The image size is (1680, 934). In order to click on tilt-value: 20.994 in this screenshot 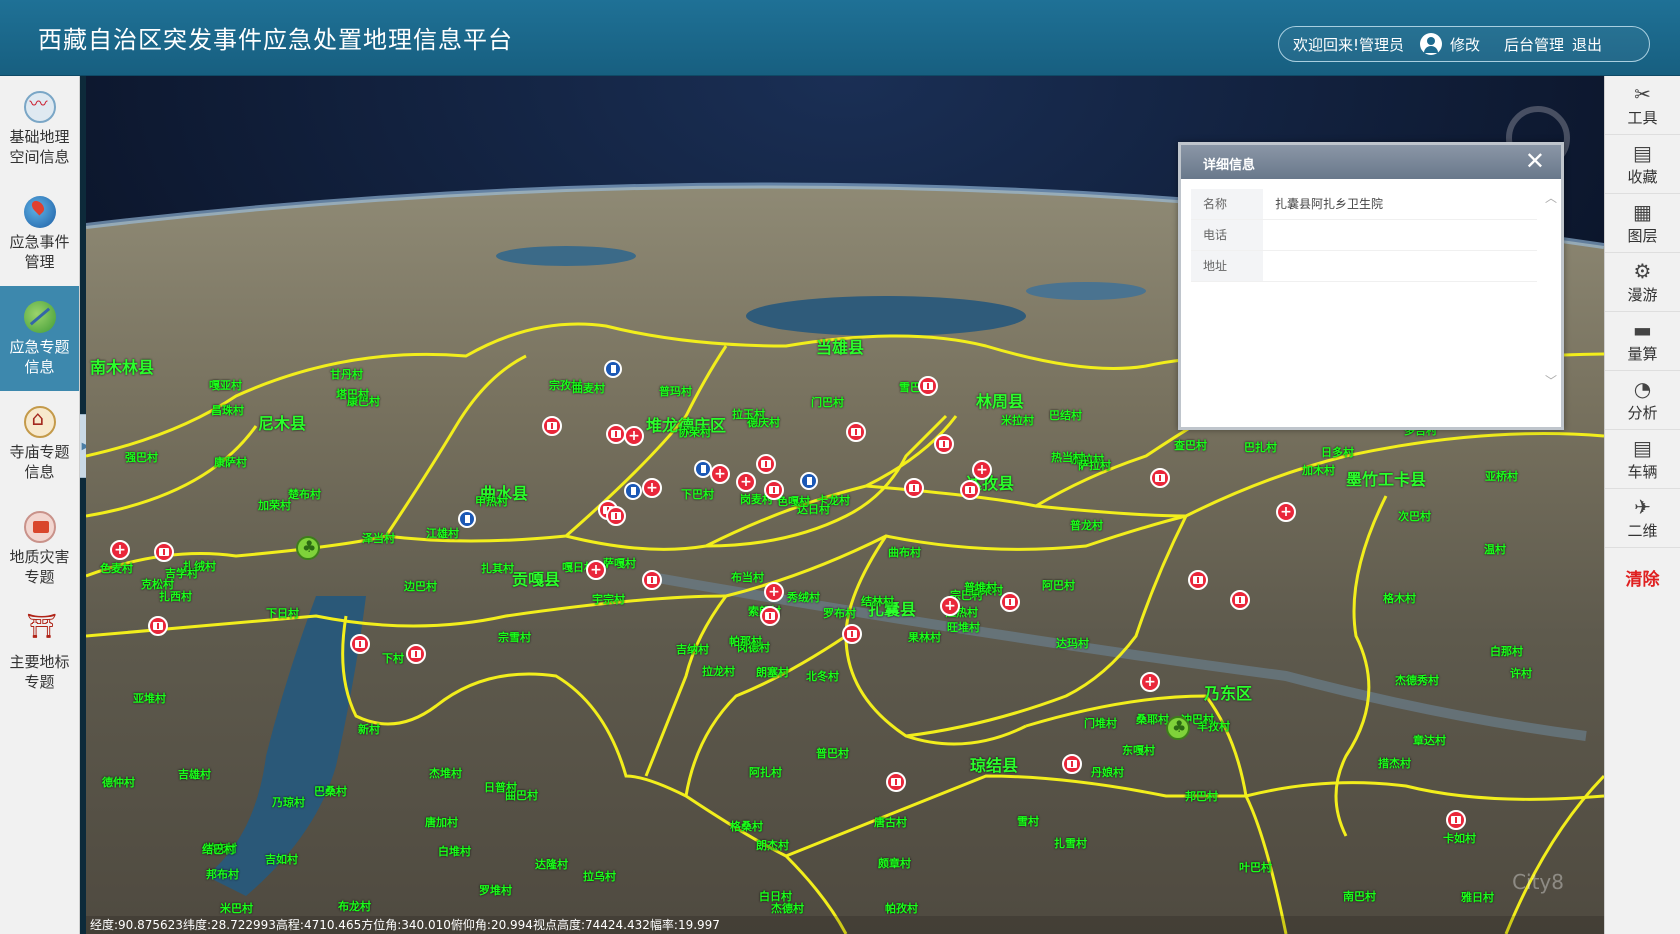, I will do `click(511, 925)`.